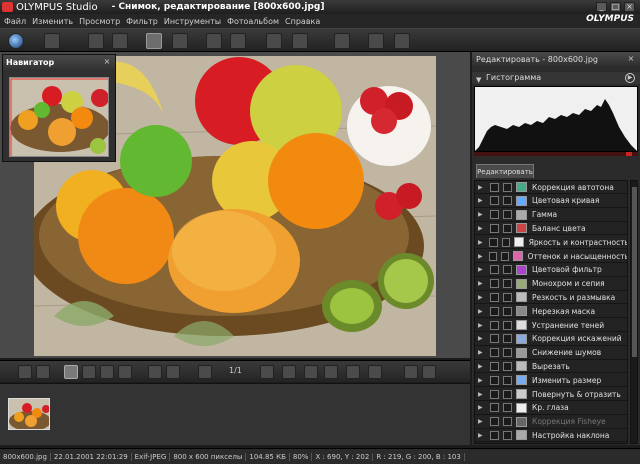  Describe the element at coordinates (551, 243) in the screenshot. I see `edit-tool-row: ▶ Яркость и контрастность` at that location.